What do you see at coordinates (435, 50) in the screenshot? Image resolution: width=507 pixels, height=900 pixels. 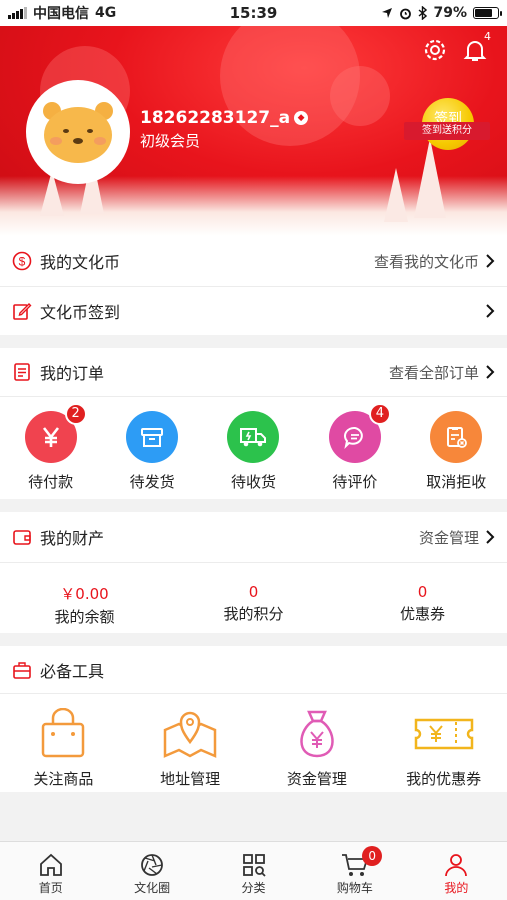 I see `settings-gear-icon` at bounding box center [435, 50].